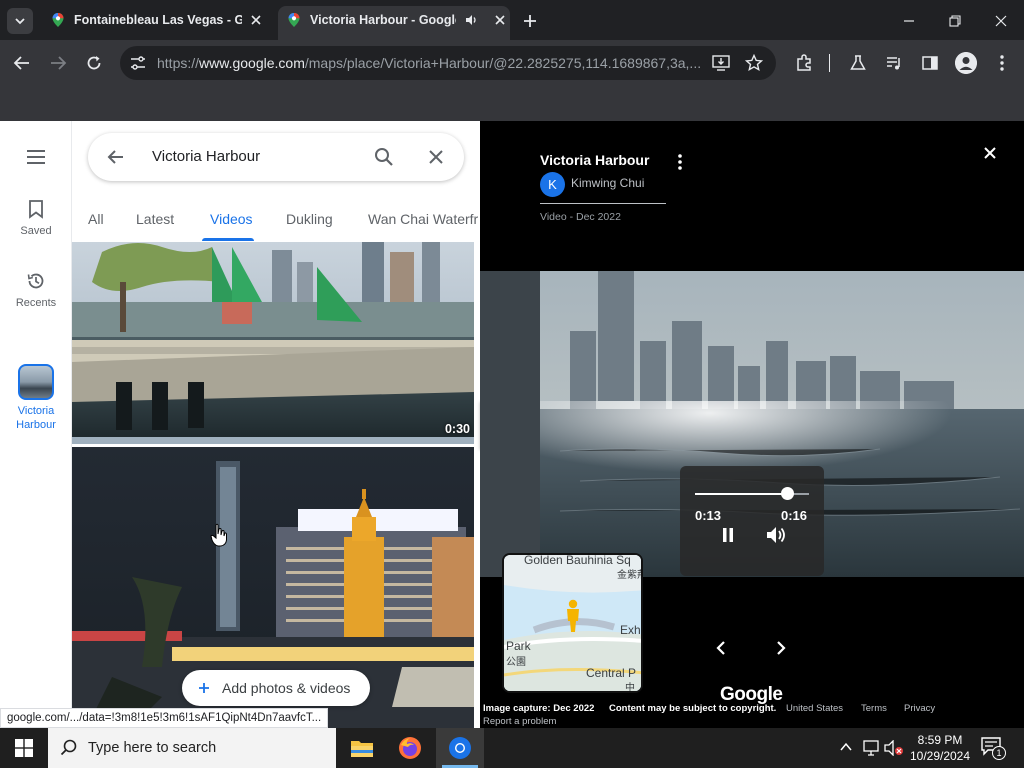 The height and width of the screenshot is (768, 1024). Describe the element at coordinates (516, 662) in the screenshot. I see `map-label-park-cn: 公園` at that location.